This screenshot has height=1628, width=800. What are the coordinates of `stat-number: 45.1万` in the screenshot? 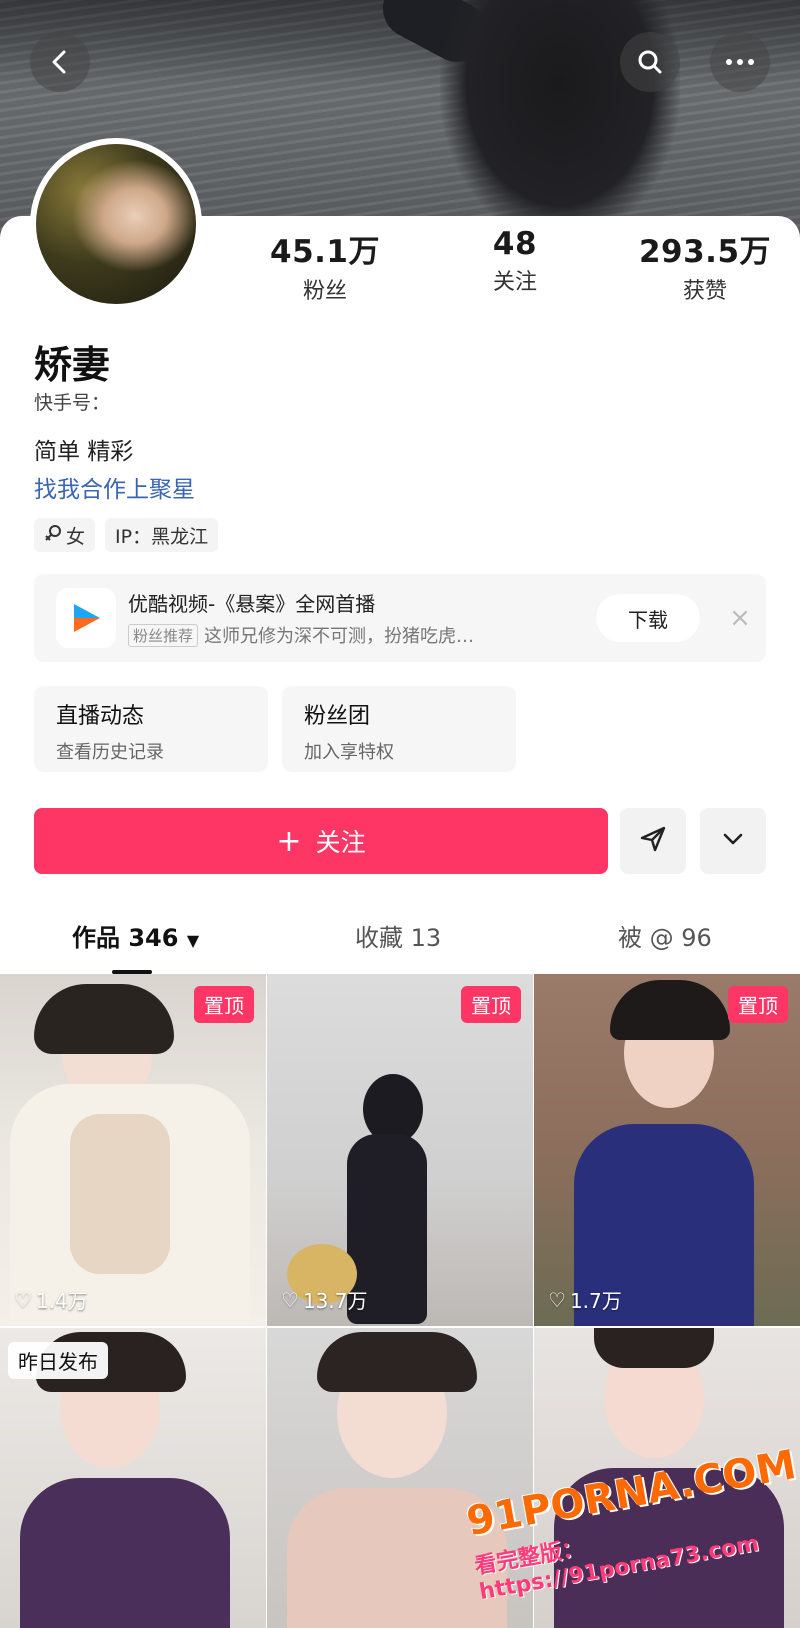 It's located at (325, 252).